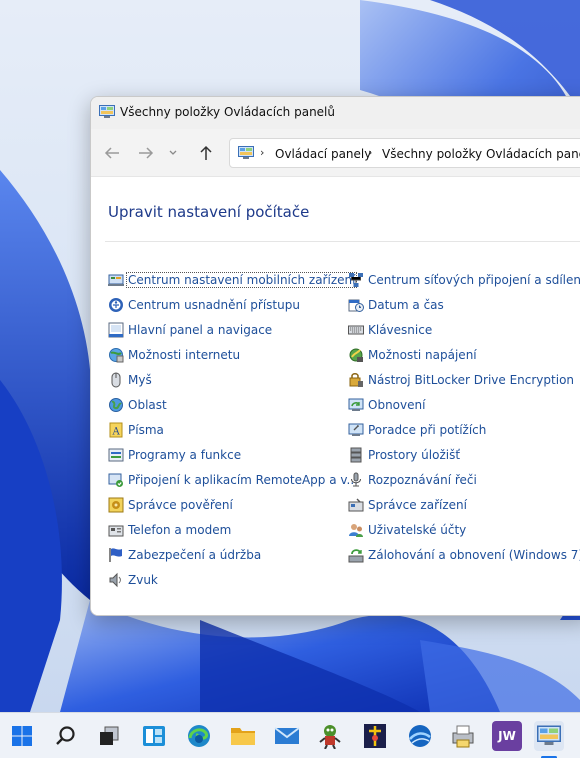 The width and height of the screenshot is (580, 758). What do you see at coordinates (116, 304) in the screenshot?
I see `ease-of-access-icon` at bounding box center [116, 304].